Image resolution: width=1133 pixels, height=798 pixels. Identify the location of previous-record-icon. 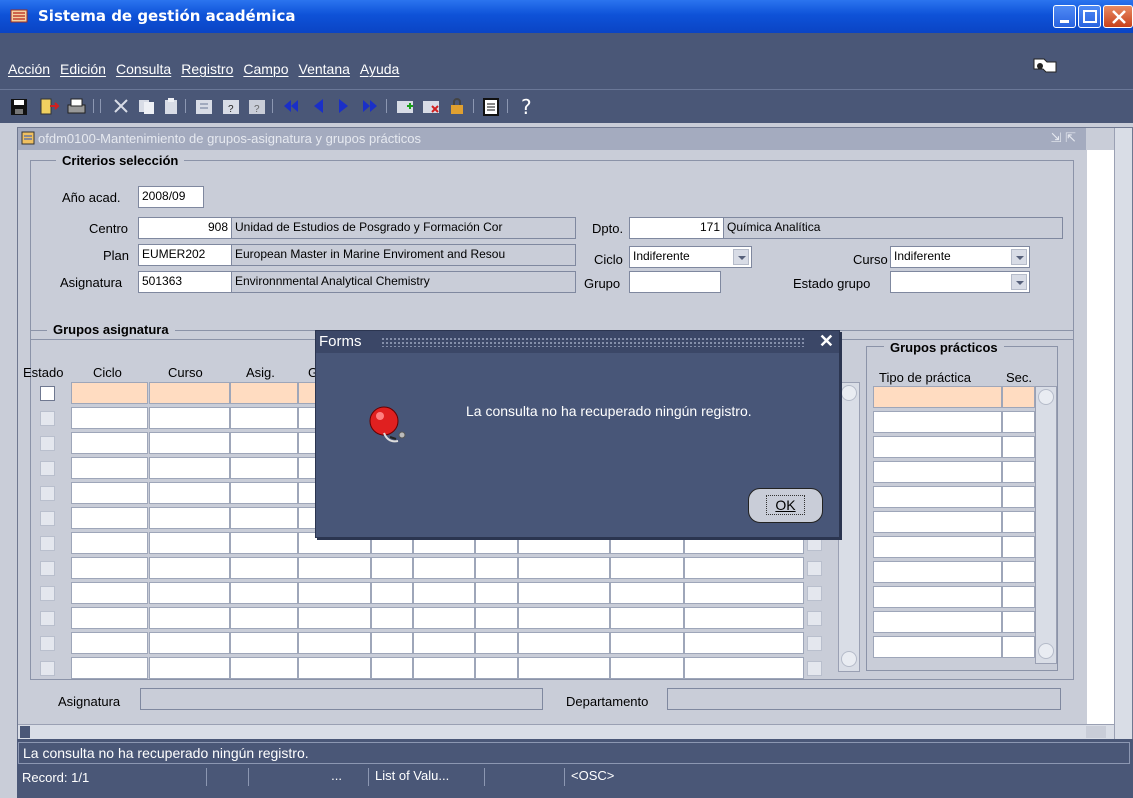
(318, 106).